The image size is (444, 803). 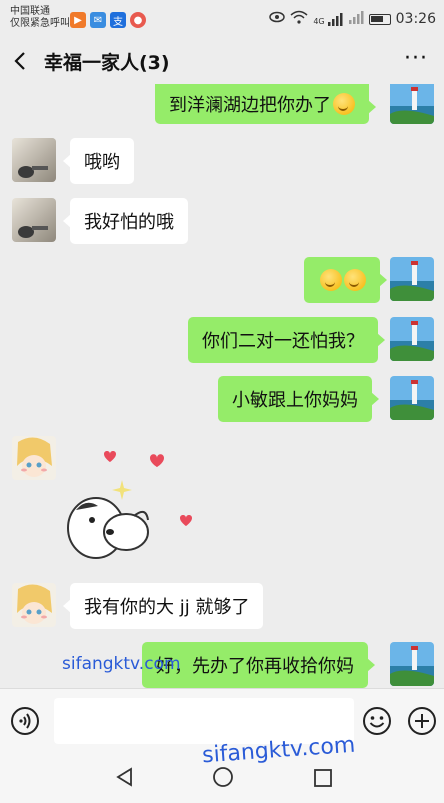 What do you see at coordinates (134, 505) in the screenshot?
I see `sticker-image` at bounding box center [134, 505].